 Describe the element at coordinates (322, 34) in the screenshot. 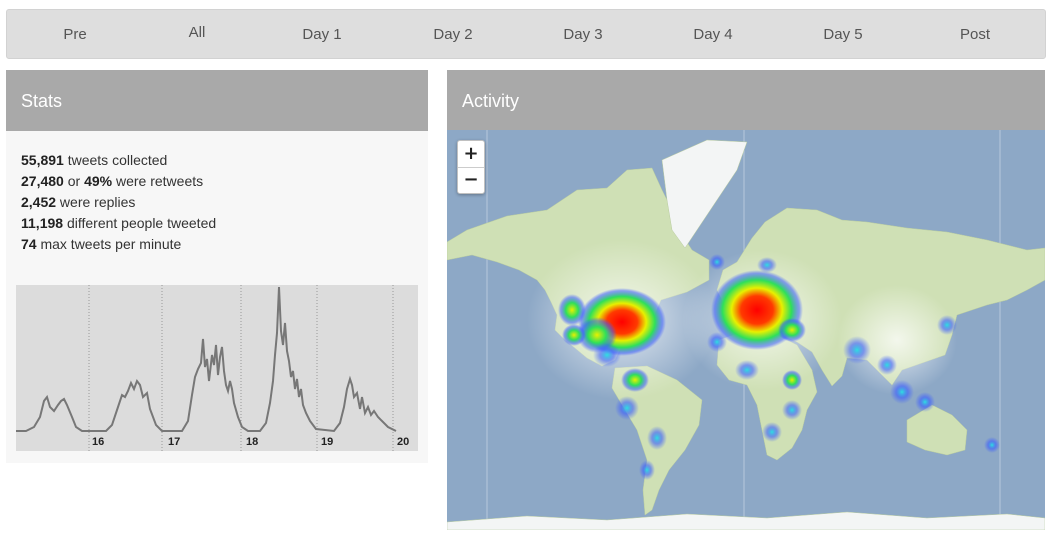

I see `tab-day-1: Day 1` at that location.